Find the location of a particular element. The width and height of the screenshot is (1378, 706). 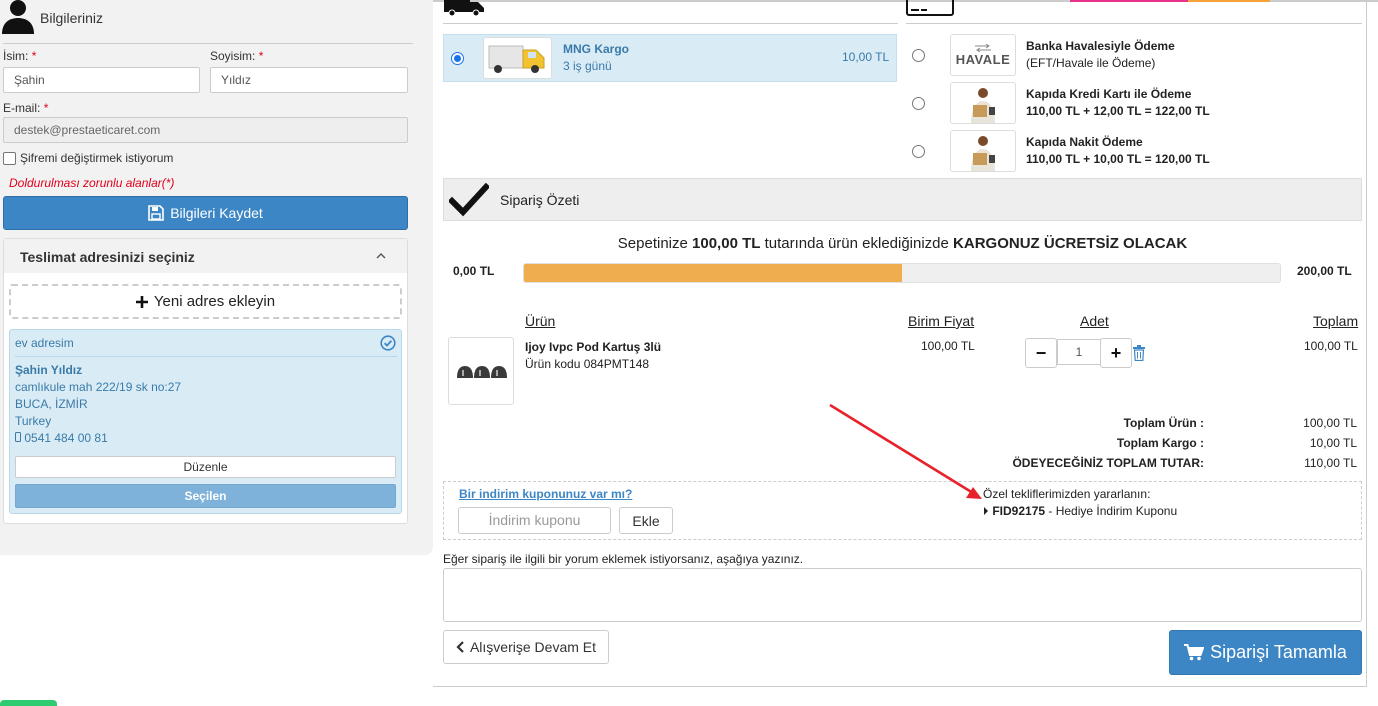

order-summary-title: Sipariş Özeti is located at coordinates (540, 200).